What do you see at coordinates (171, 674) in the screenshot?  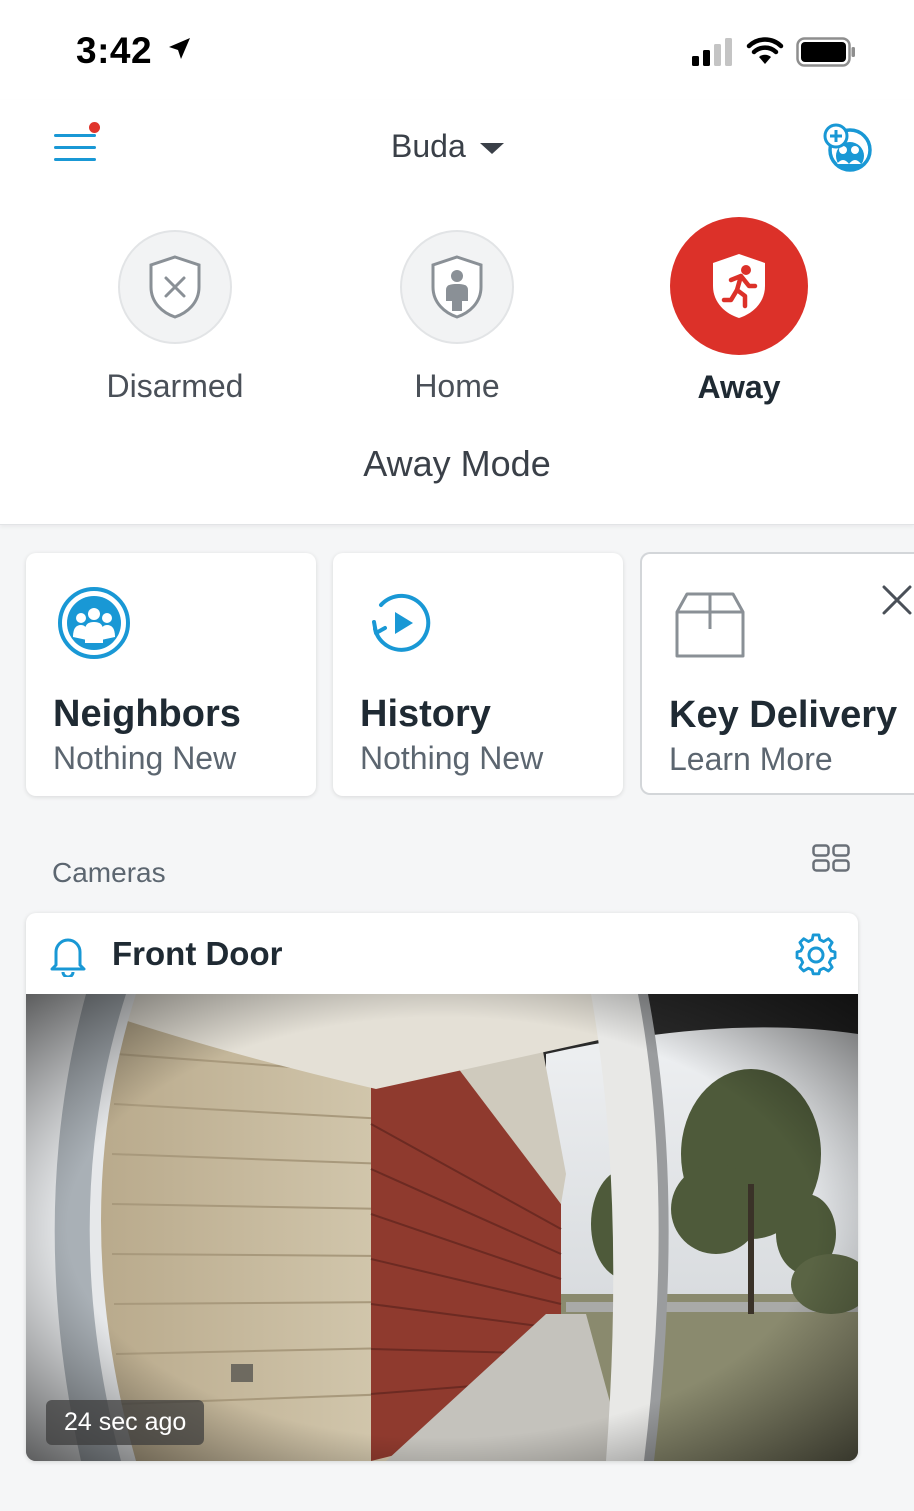 I see `neighbors-card: Neighbors Nothing New` at bounding box center [171, 674].